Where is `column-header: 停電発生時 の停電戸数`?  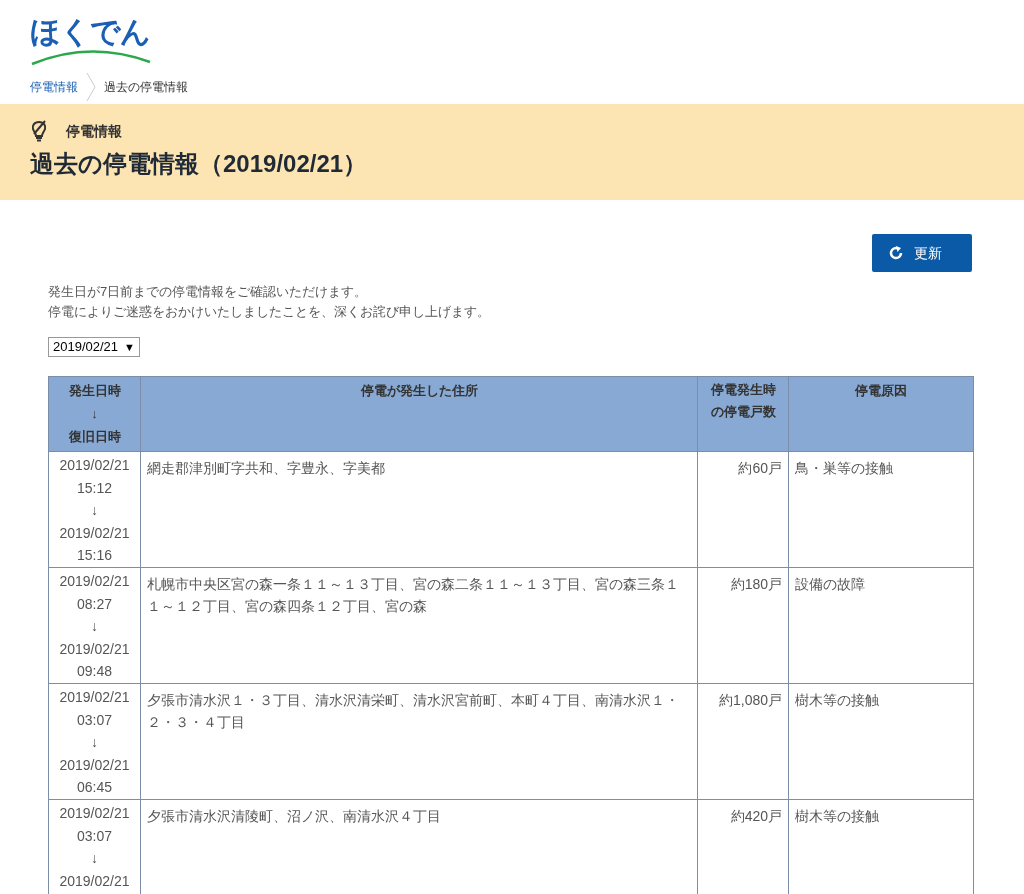
column-header: 停電発生時 の停電戸数 is located at coordinates (743, 414).